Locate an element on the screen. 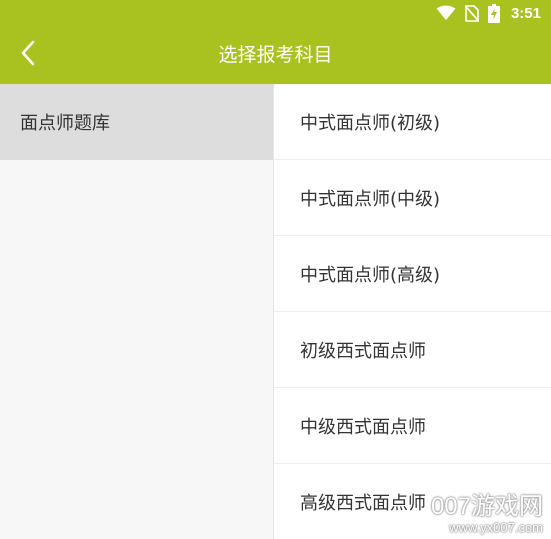 The image size is (551, 539). battery-charging-icon is located at coordinates (493, 13).